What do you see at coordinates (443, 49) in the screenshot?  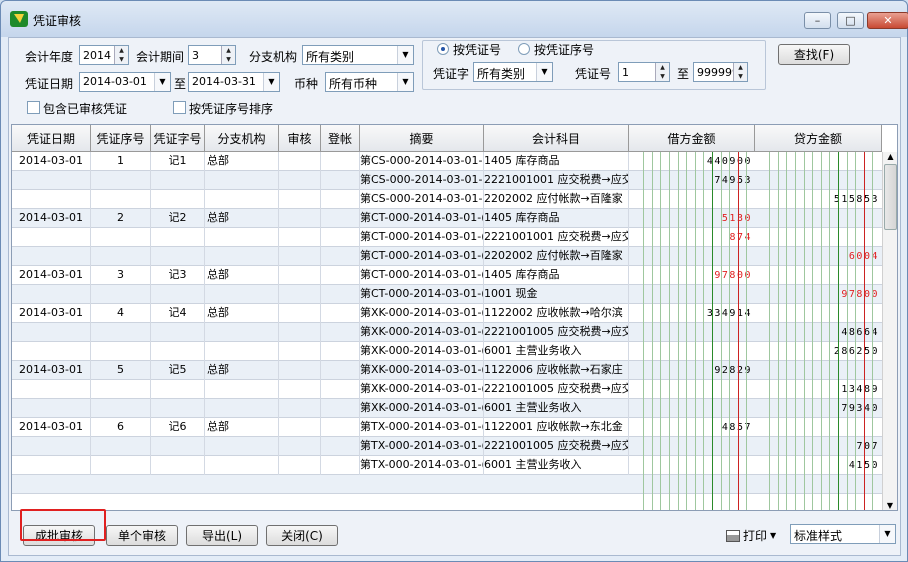 I see `radio-by-number` at bounding box center [443, 49].